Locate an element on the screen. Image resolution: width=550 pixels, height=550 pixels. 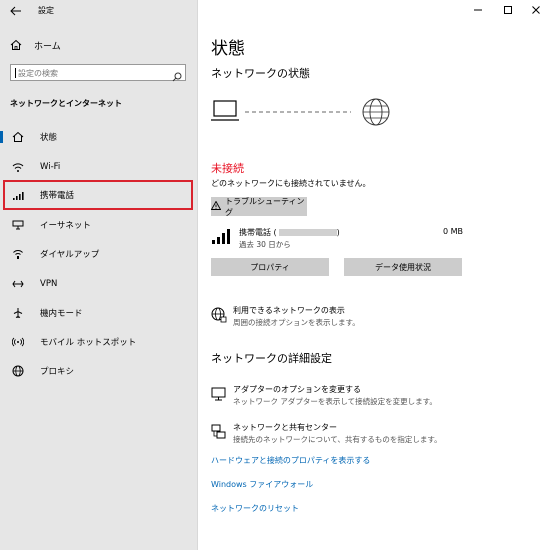
firewall-link: Windows ファイアウォール is located at coordinates (262, 484).